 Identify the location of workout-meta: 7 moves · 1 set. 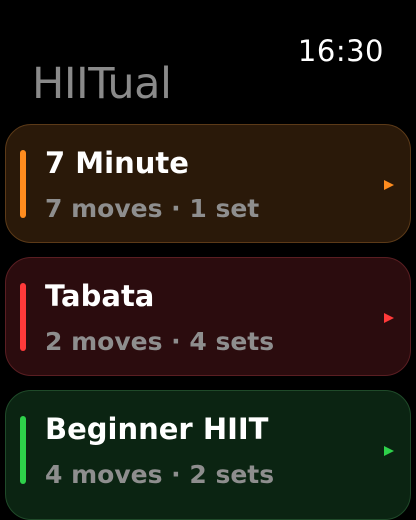
(152, 208).